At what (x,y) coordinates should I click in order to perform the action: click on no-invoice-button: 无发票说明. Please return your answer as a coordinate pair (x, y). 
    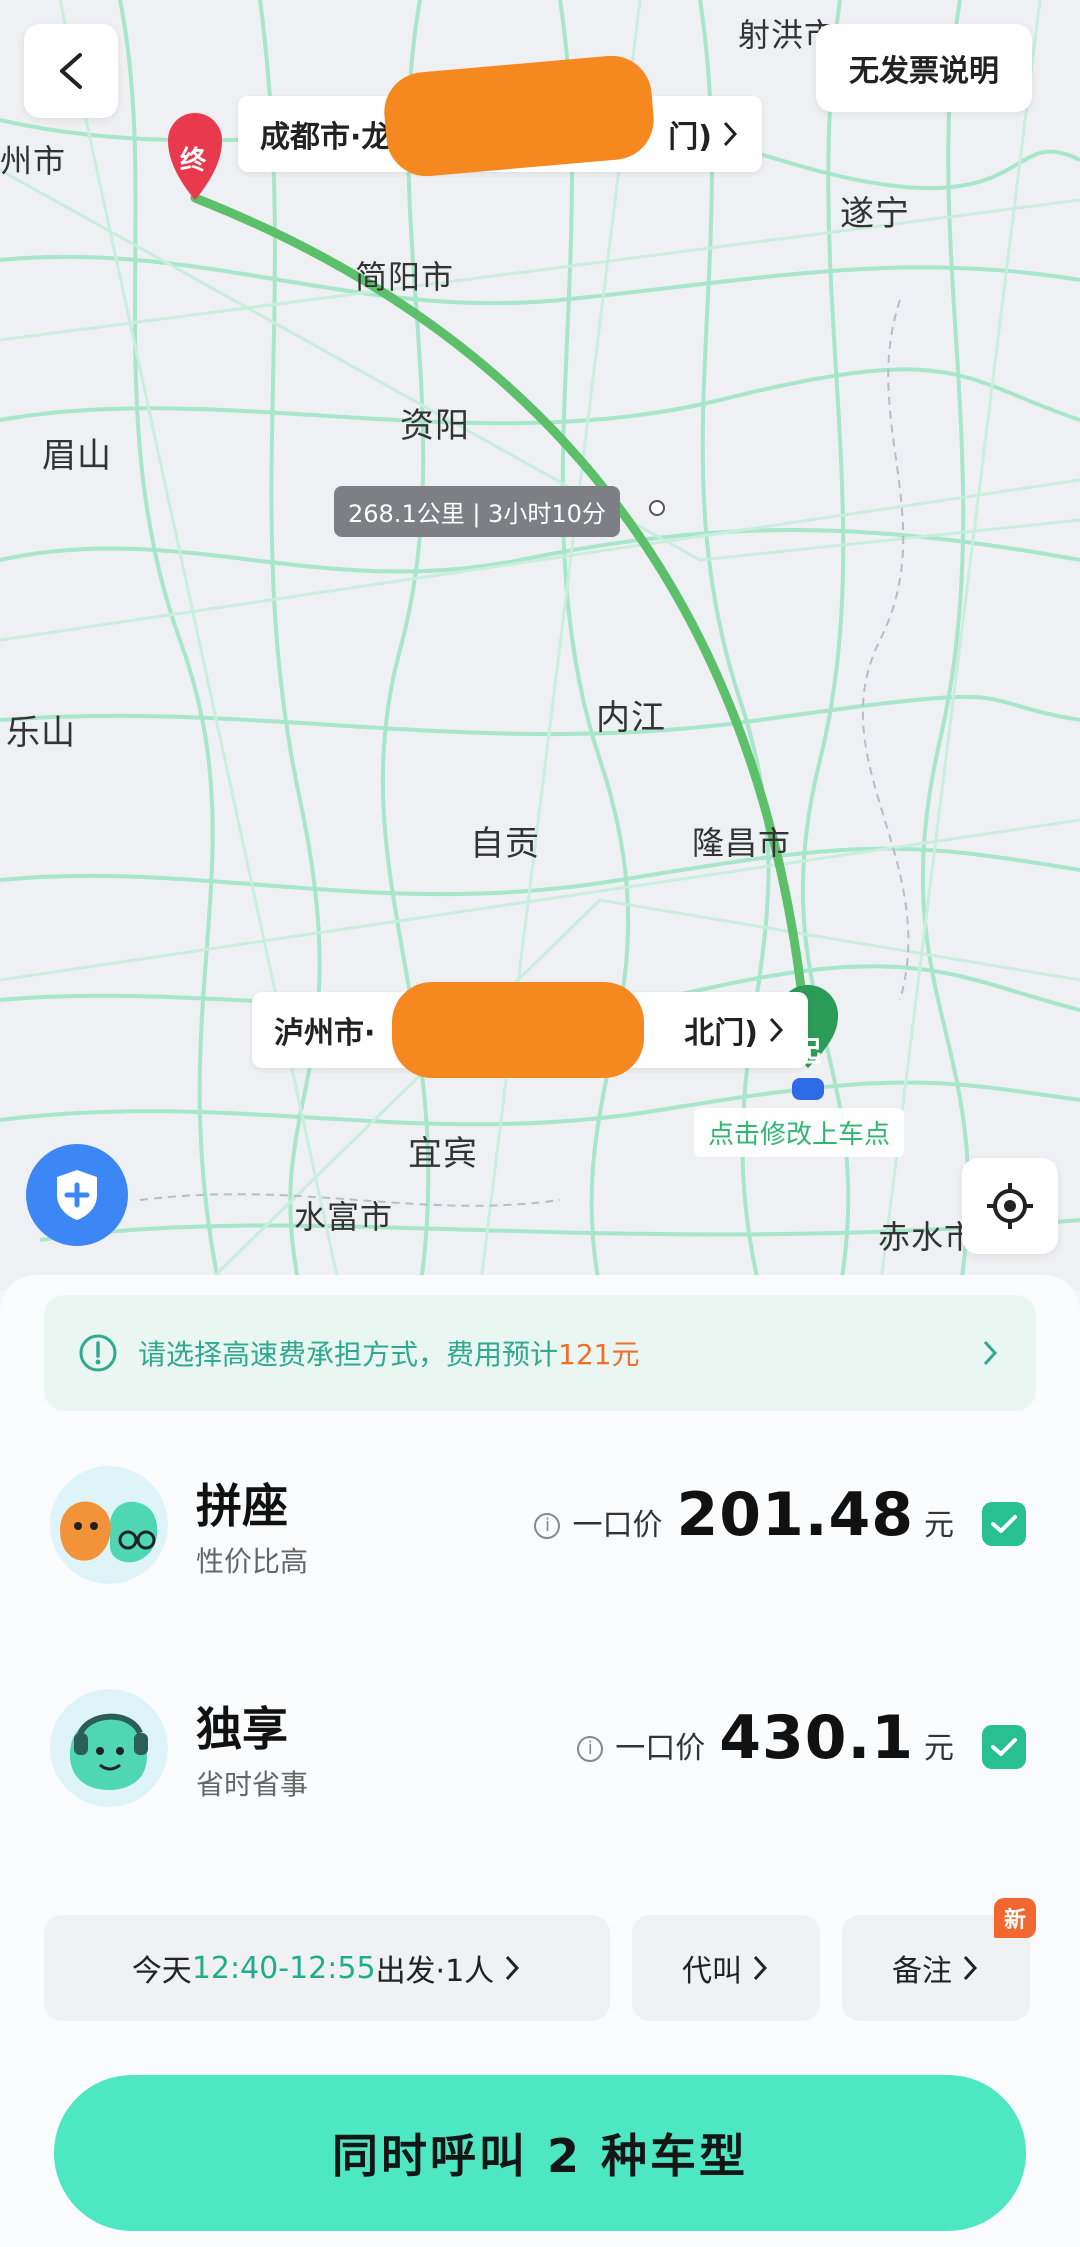
    Looking at the image, I should click on (924, 68).